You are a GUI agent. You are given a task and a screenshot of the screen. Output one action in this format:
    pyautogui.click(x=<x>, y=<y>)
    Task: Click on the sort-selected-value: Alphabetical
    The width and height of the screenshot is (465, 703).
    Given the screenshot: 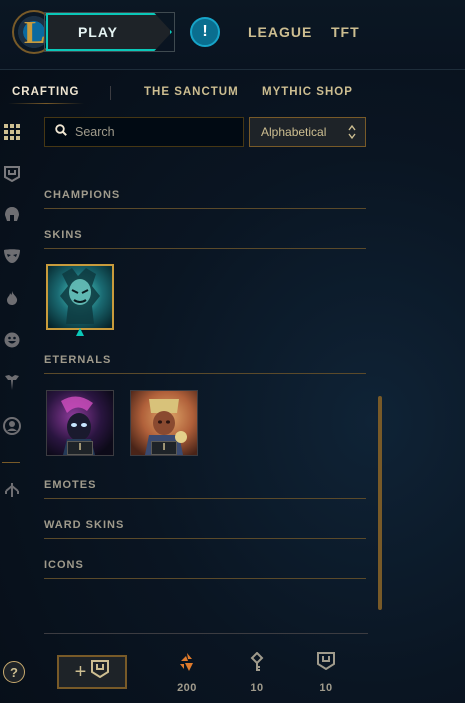 What is the action you would take?
    pyautogui.click(x=294, y=132)
    